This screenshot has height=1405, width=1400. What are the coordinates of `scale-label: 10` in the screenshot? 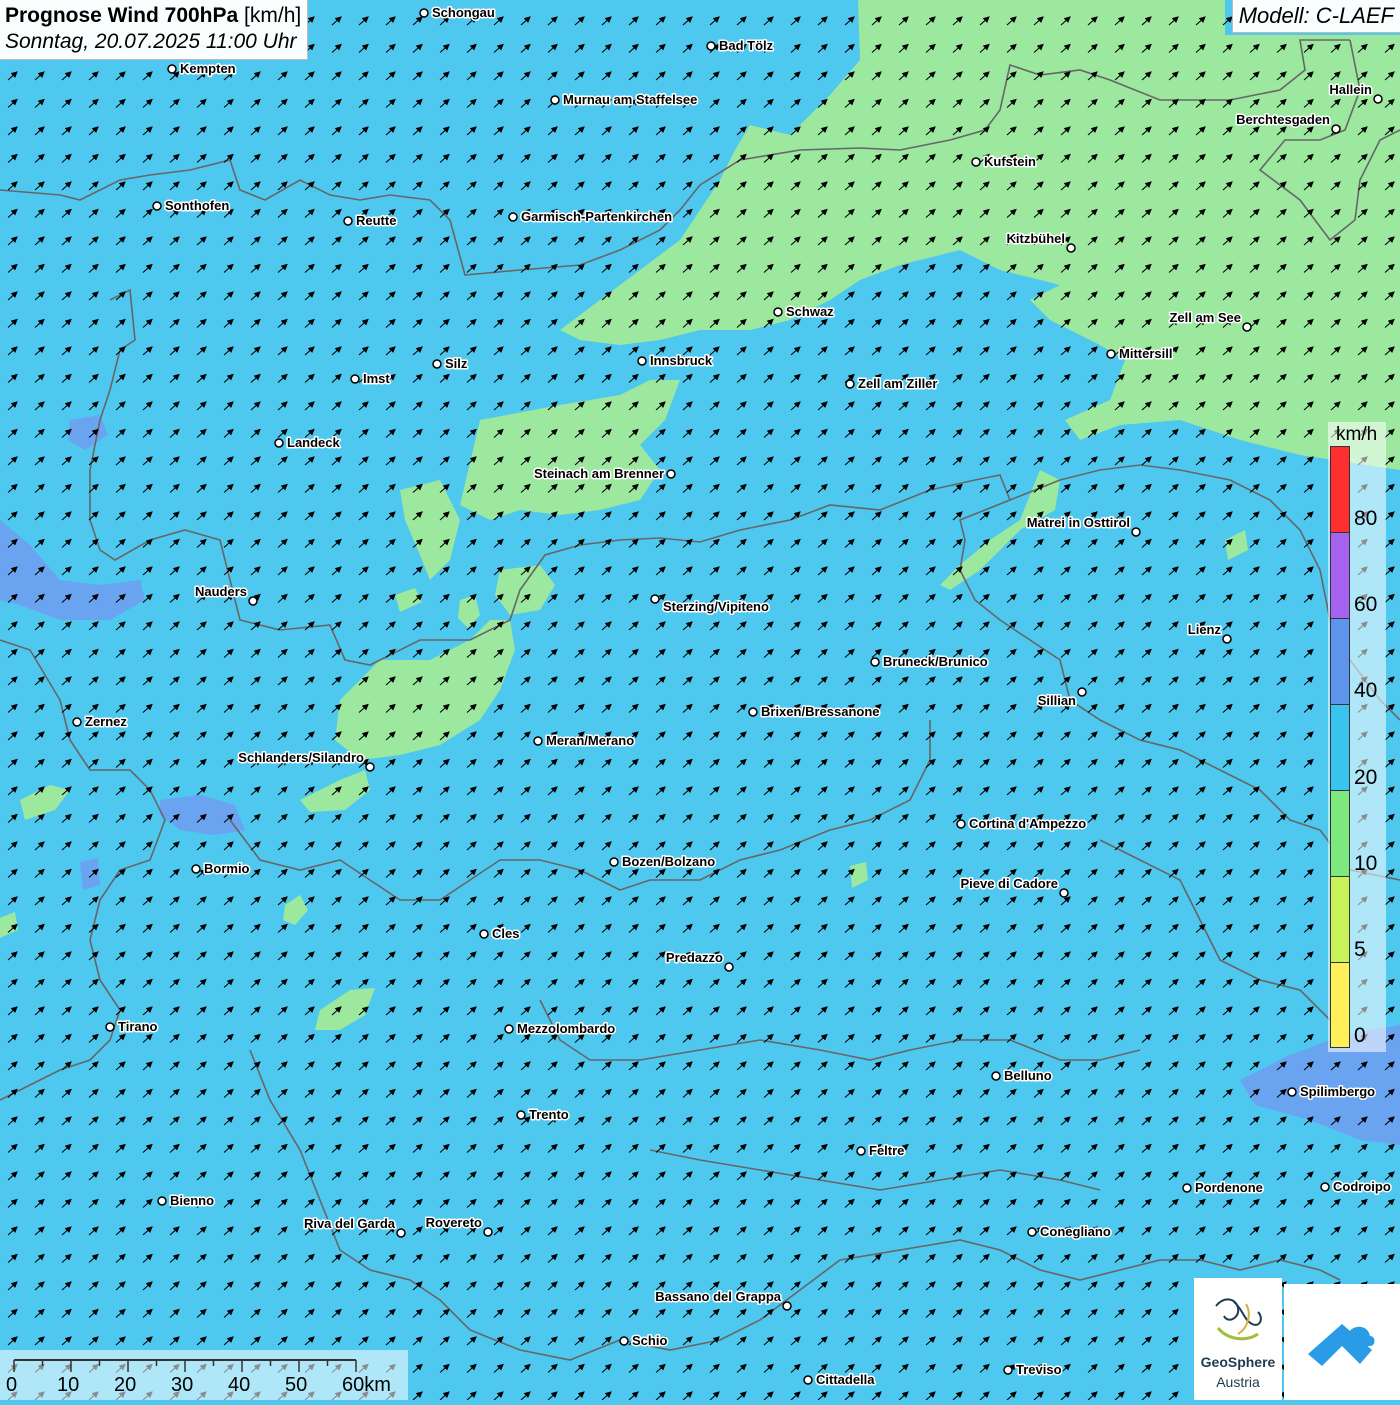 It's located at (68, 1385).